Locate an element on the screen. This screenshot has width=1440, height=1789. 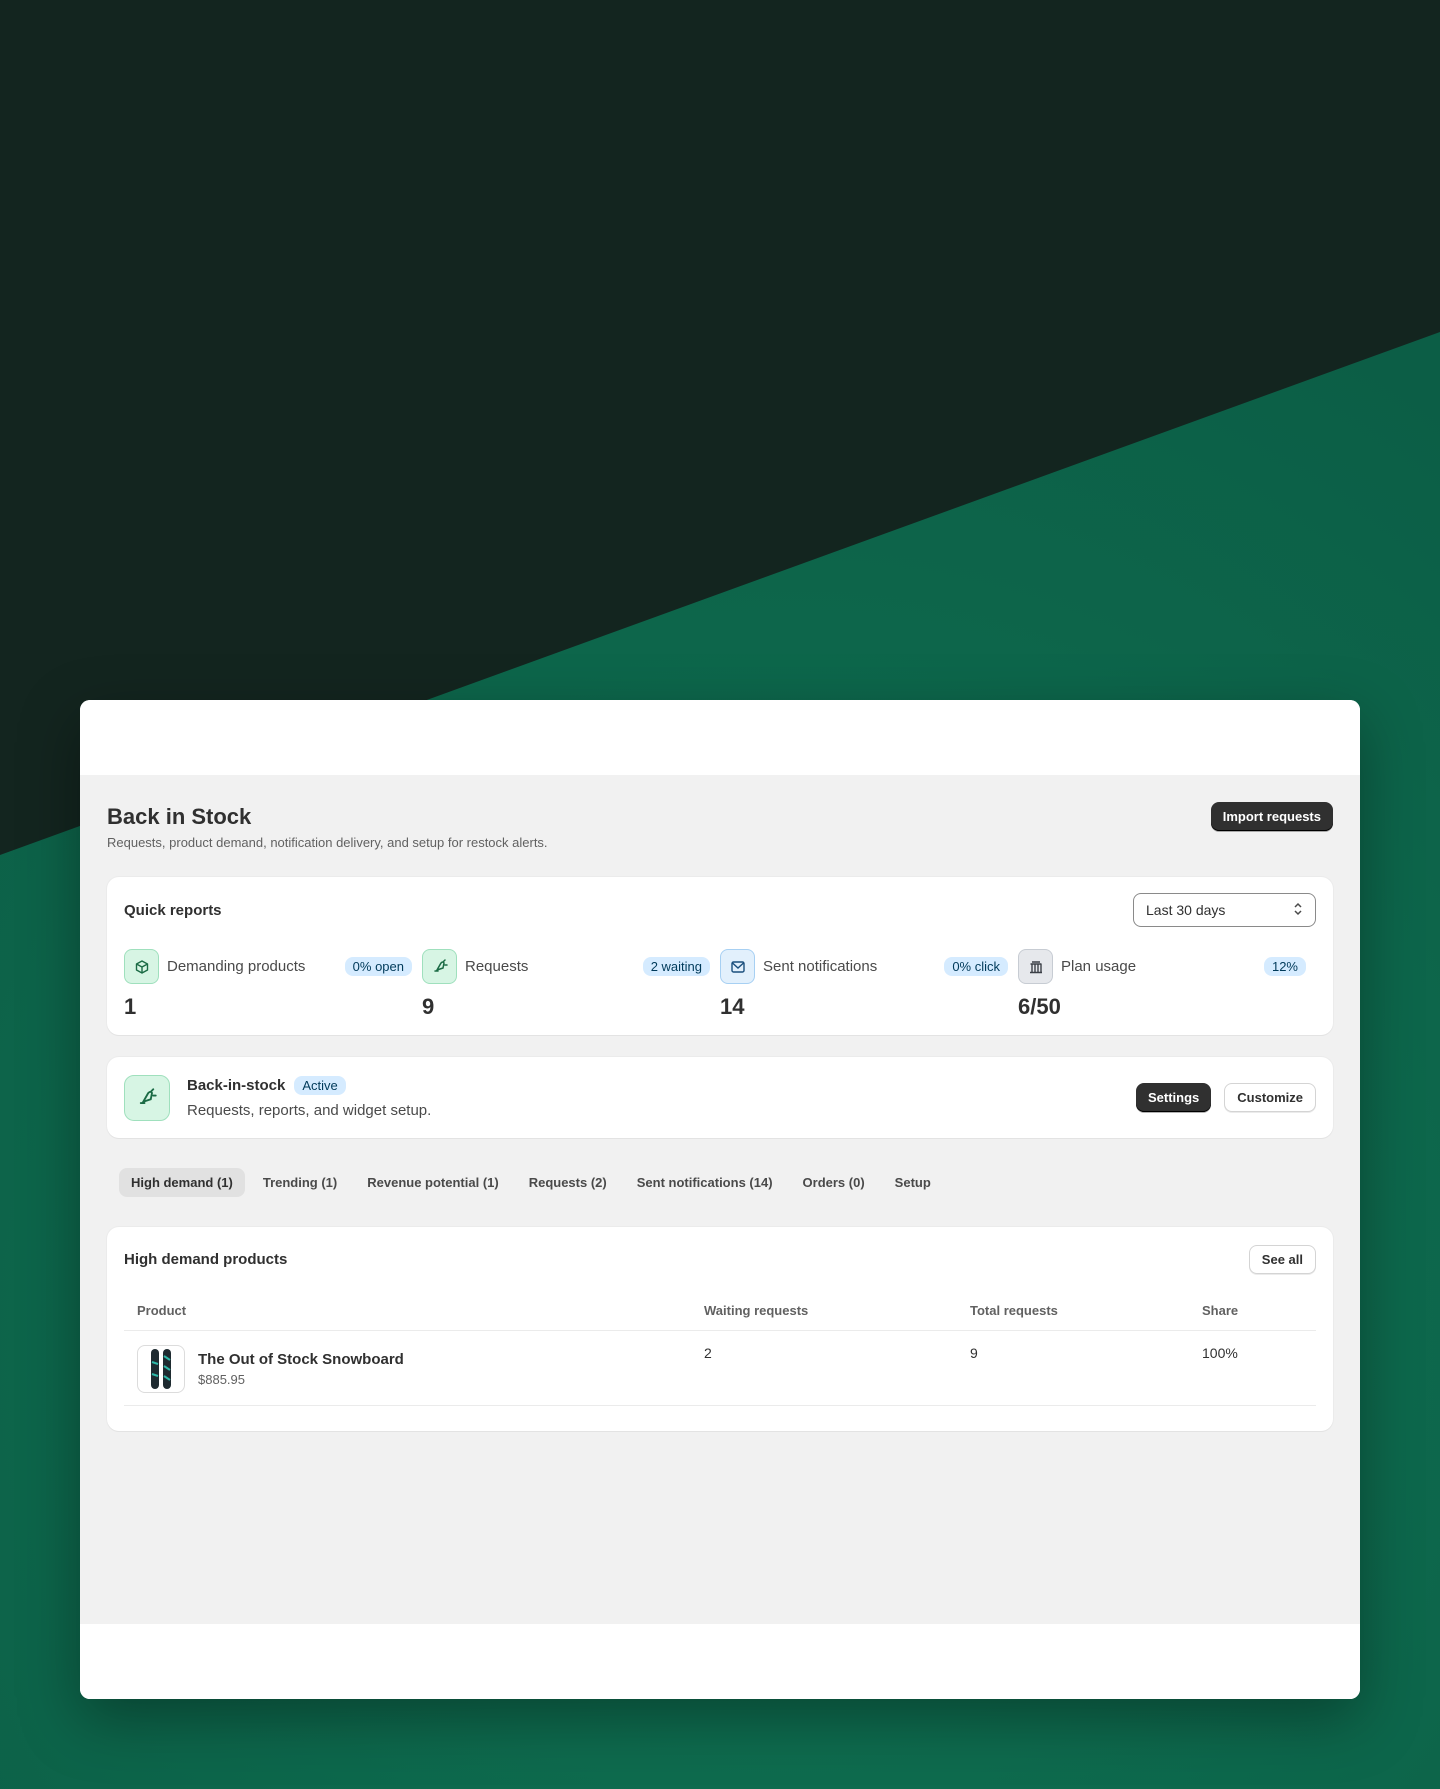
product-price: $885.95 is located at coordinates (221, 1379).